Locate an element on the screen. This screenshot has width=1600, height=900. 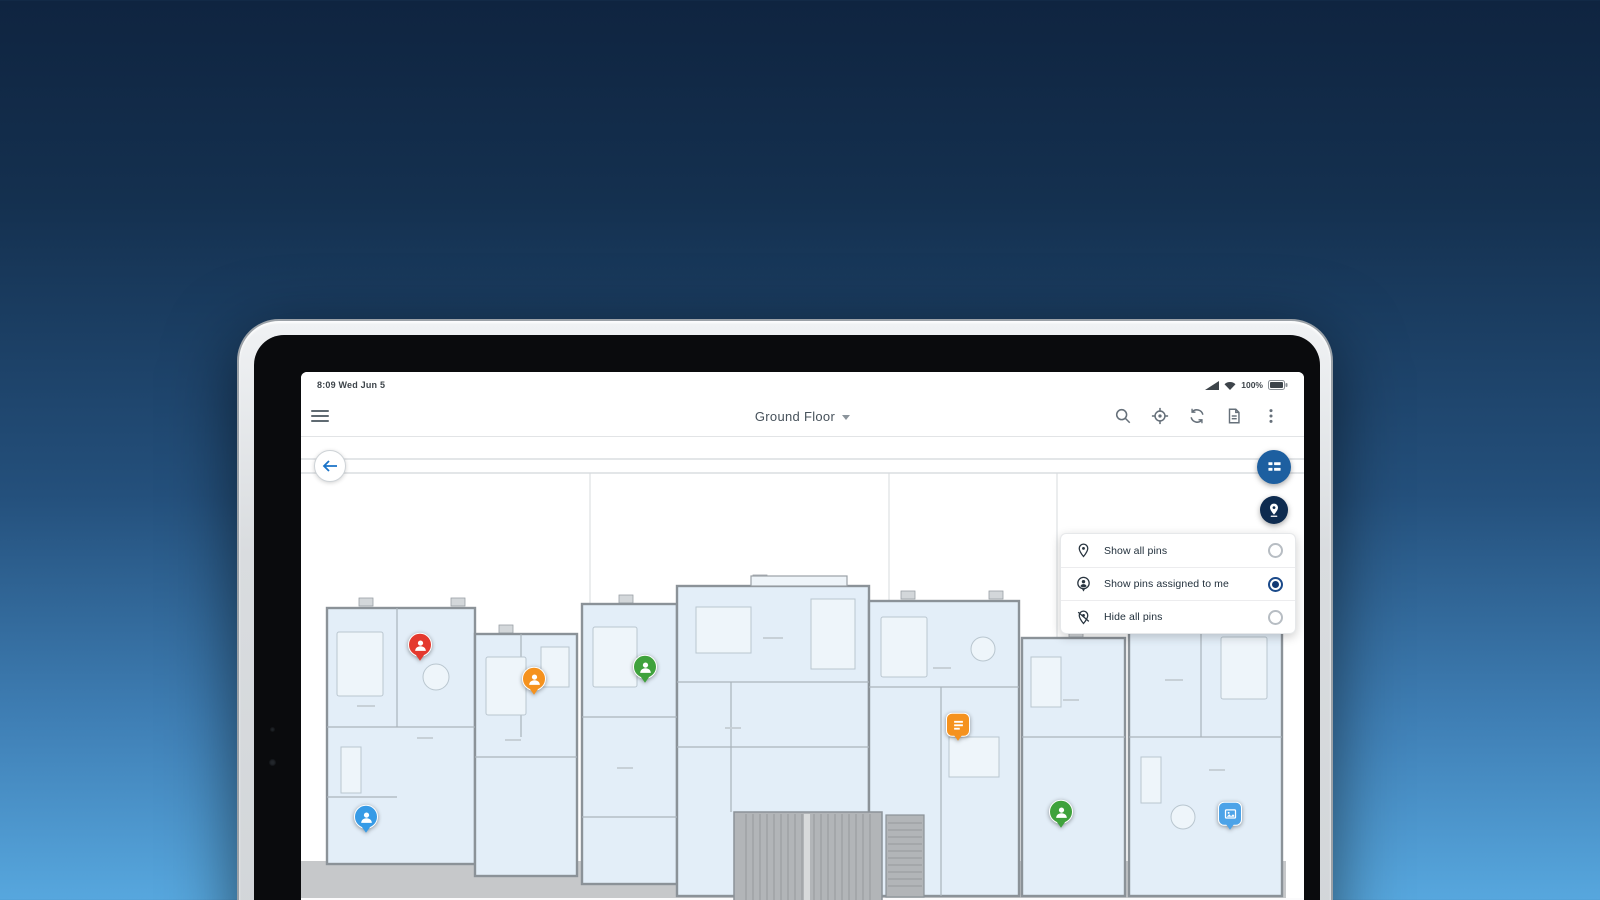
status-bar: 8:09 Wed Jun 5 100% is located at coordinates (802, 384).